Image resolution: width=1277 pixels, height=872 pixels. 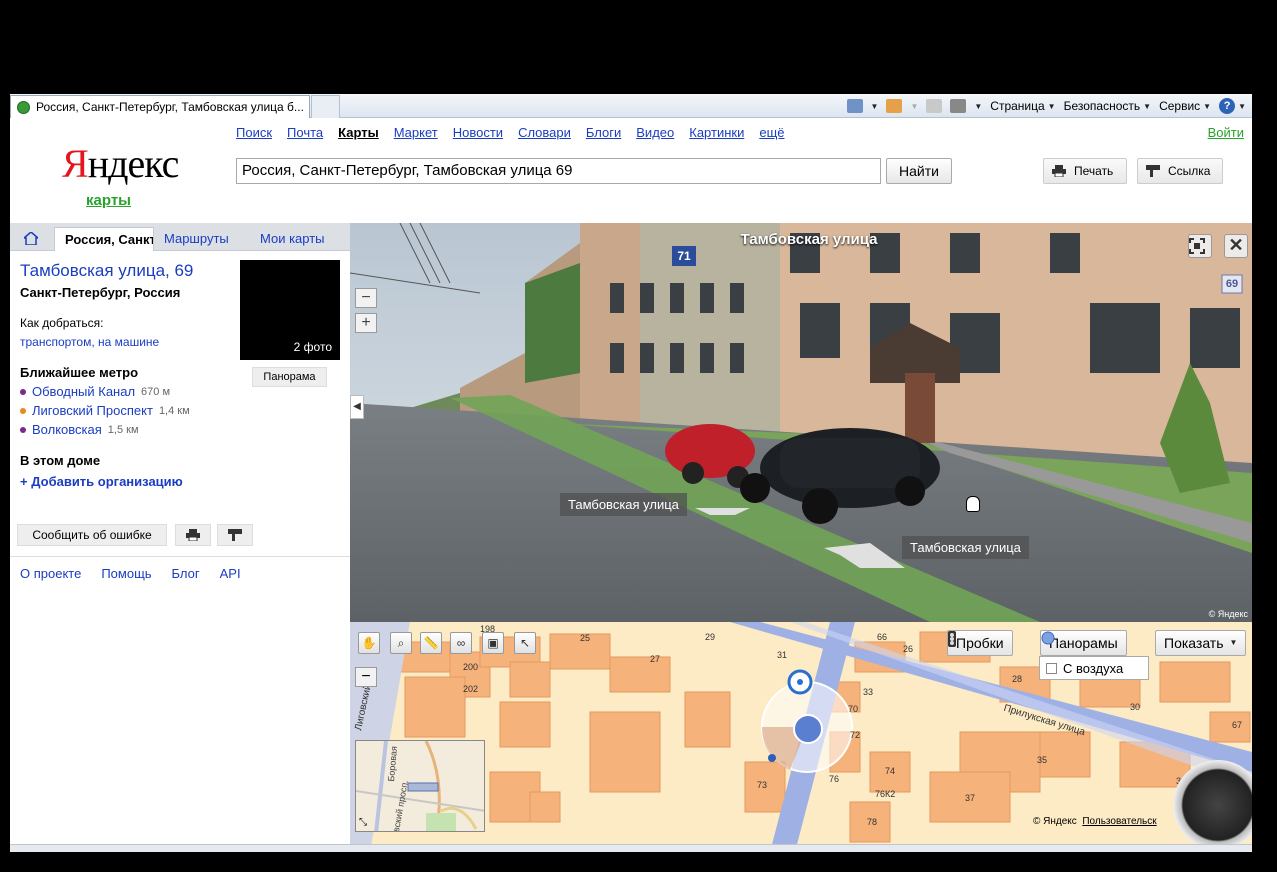 What do you see at coordinates (525, 643) in the screenshot?
I see `tool-info: ↖` at bounding box center [525, 643].